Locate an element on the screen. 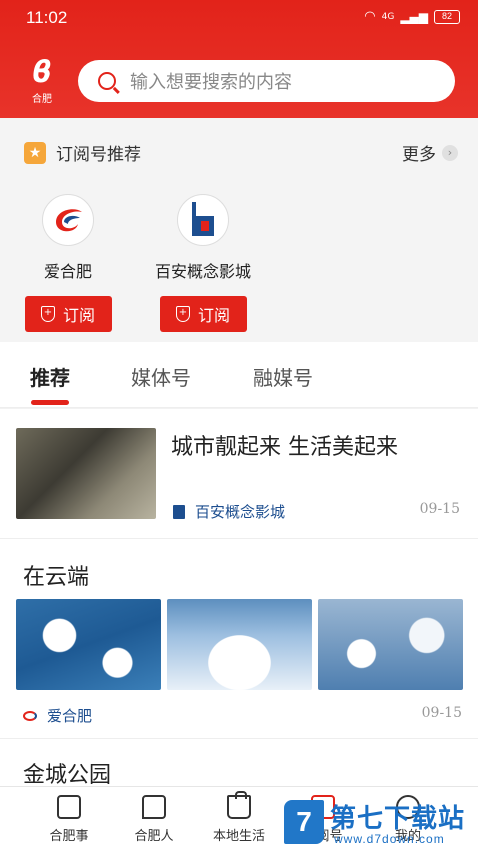 This screenshot has width=478, height=850. battery-icon: 82 is located at coordinates (447, 16).